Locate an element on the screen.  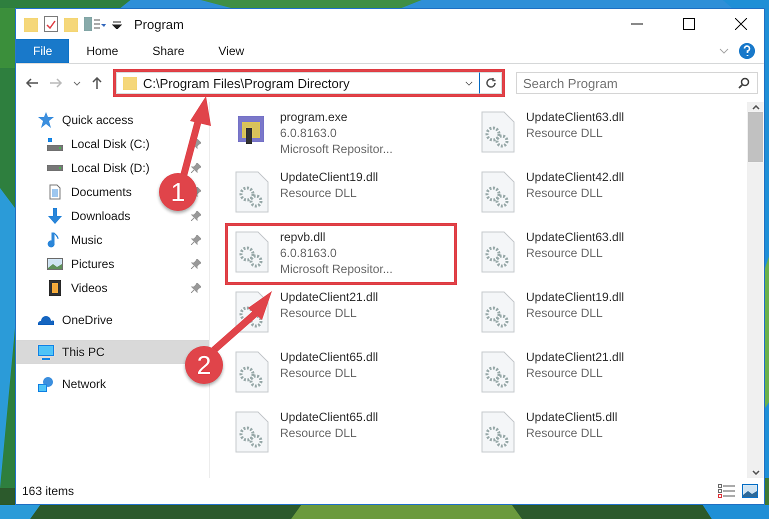
sidebar-item: Pictures is located at coordinates (68, 264).